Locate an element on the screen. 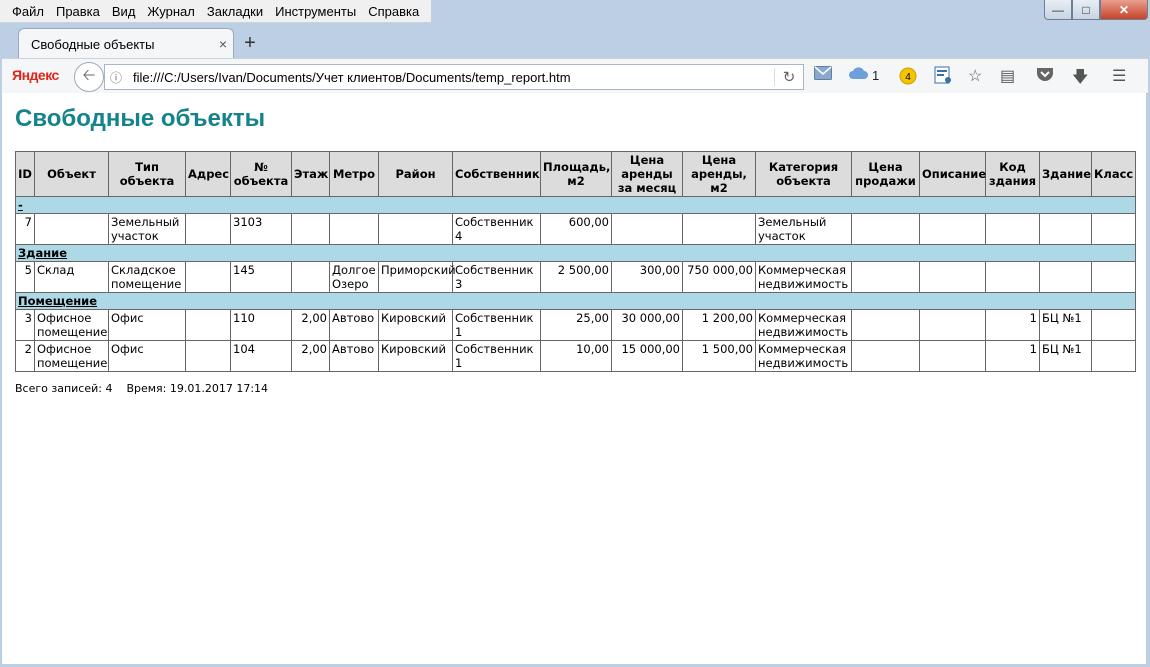 The height and width of the screenshot is (667, 1150). weather-badge-icon: 4 is located at coordinates (908, 78).